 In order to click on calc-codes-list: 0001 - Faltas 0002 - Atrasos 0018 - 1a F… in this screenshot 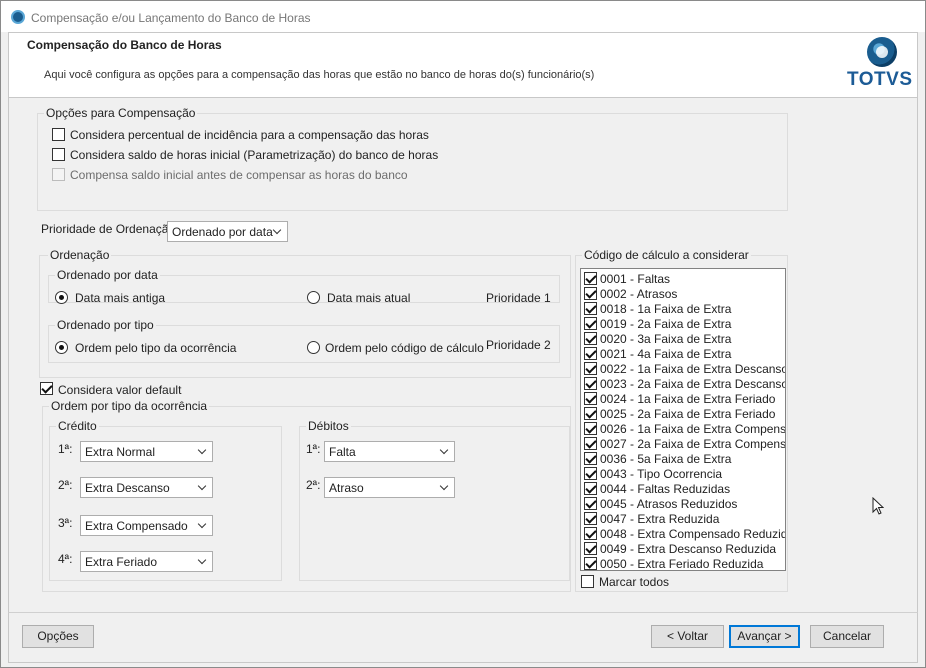, I will do `click(683, 419)`.